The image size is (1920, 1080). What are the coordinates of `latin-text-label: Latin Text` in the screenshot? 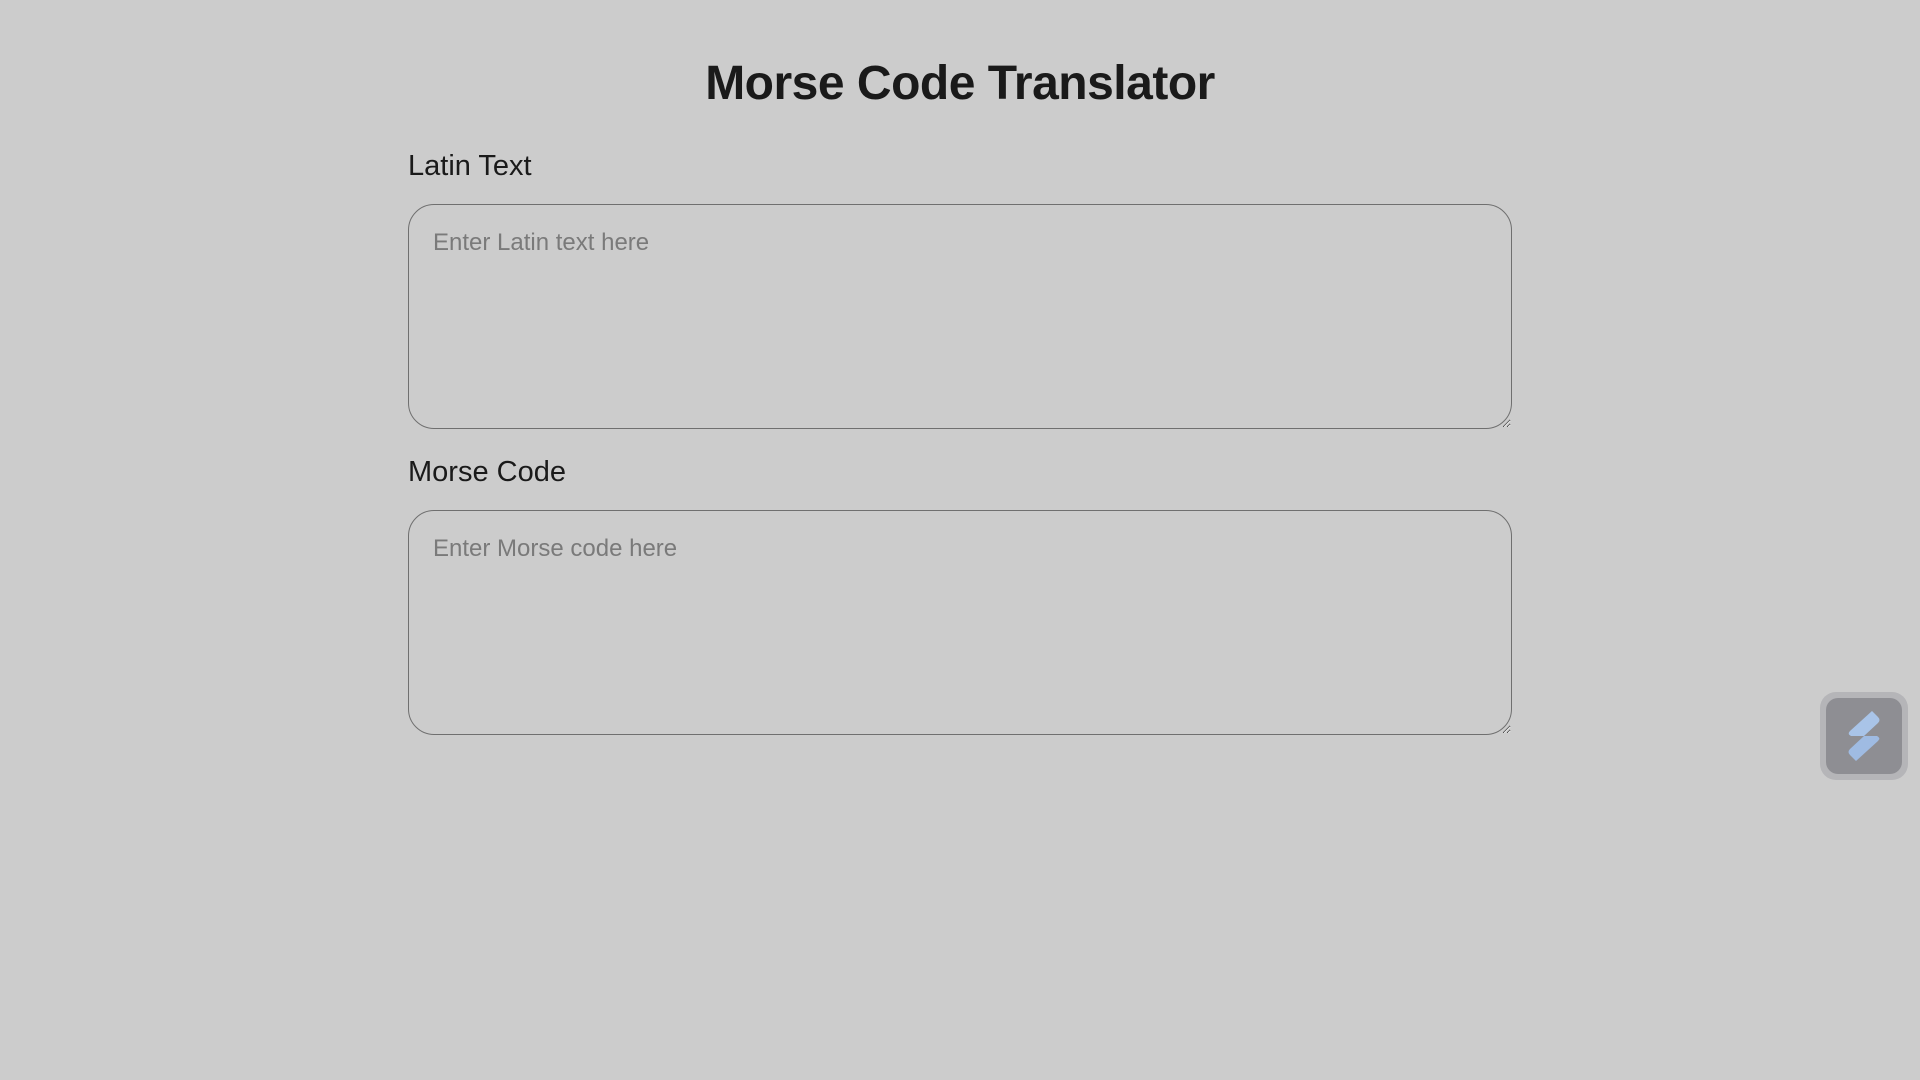 It's located at (470, 166).